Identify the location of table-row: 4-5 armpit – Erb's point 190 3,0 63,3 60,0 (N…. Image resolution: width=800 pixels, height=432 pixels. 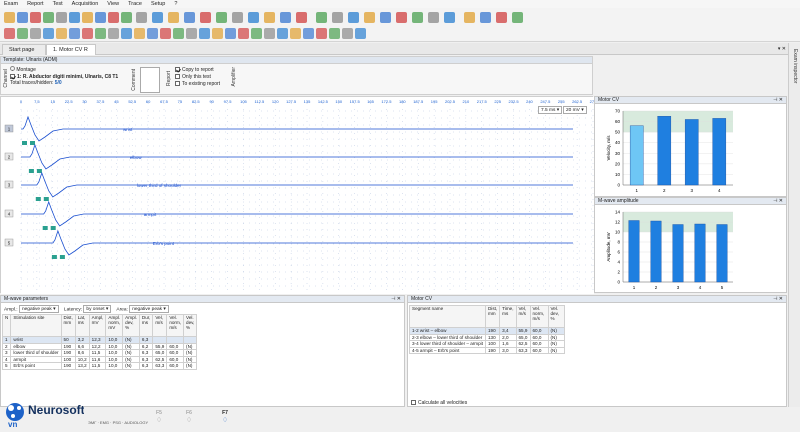
(487, 350).